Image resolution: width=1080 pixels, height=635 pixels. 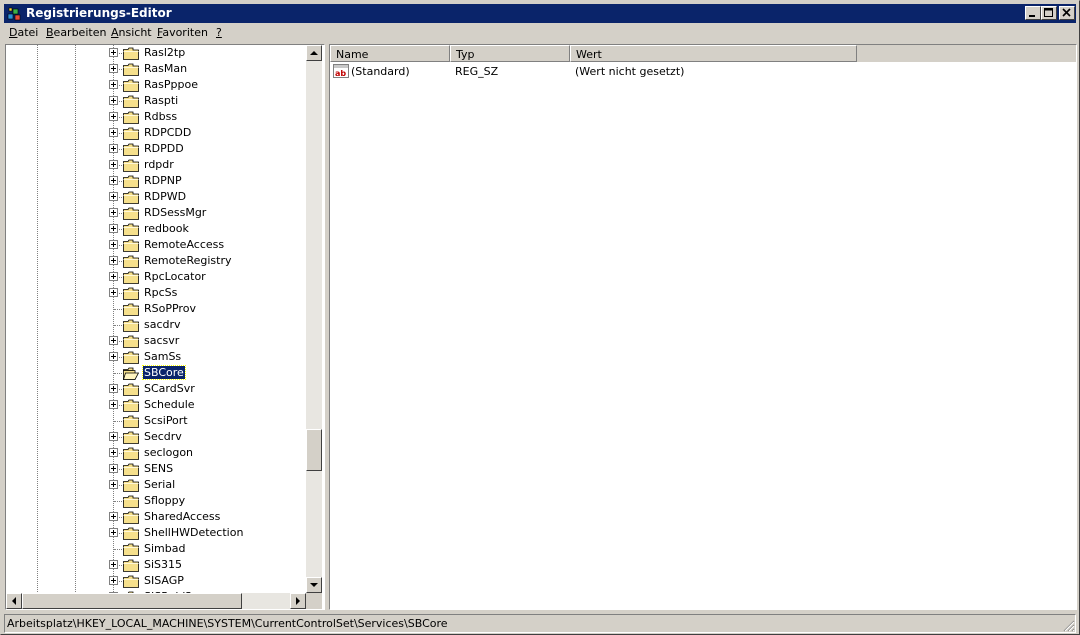 I want to click on tree-item: SiS315, so click(x=156, y=565).